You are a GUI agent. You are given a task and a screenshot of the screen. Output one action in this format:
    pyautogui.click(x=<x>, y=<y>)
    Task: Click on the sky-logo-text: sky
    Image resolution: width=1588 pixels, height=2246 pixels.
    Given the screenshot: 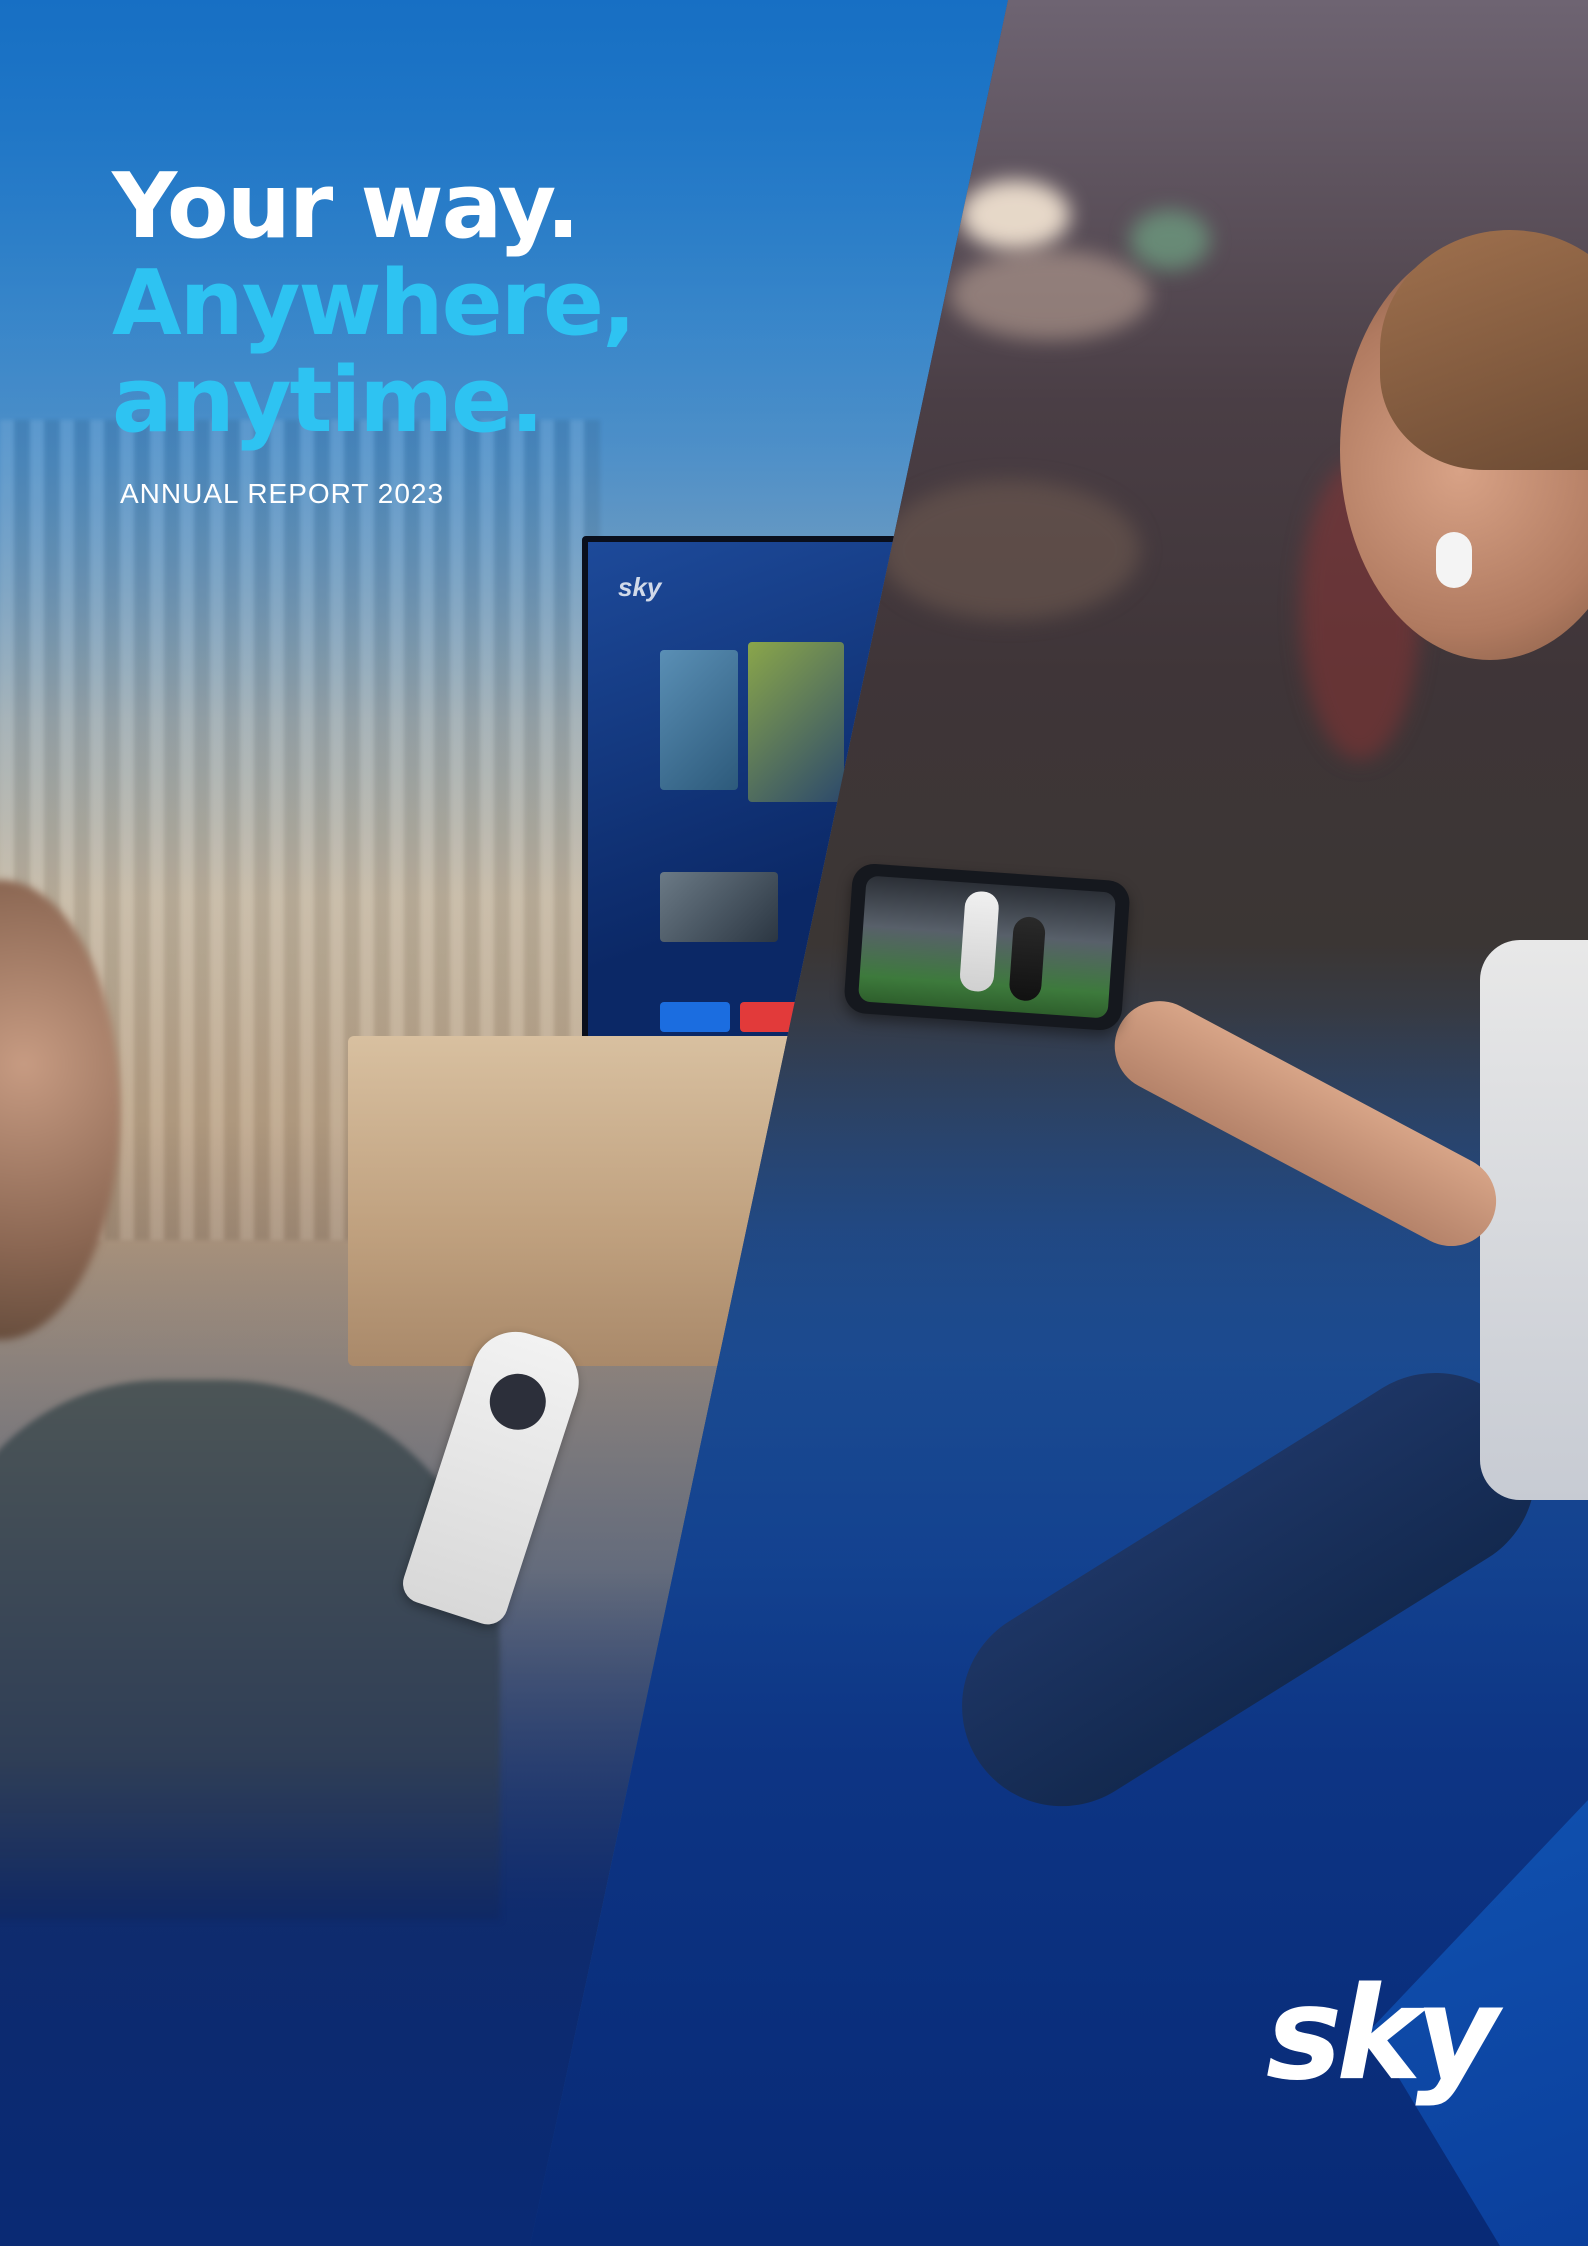 What is the action you would take?
    pyautogui.click(x=1384, y=2039)
    